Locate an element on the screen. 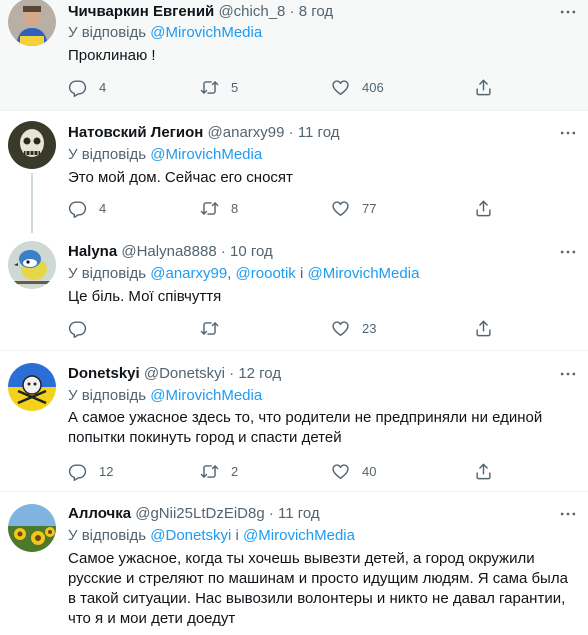 The height and width of the screenshot is (635, 588). like-count: 406 is located at coordinates (373, 87).